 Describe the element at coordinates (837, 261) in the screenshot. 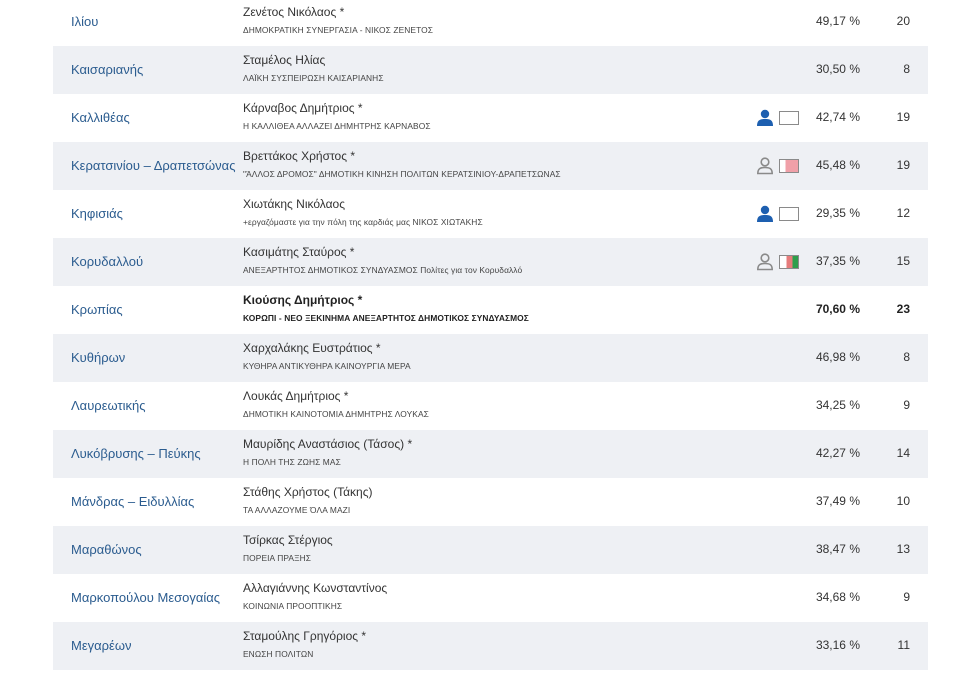

I see `vote-percentage: 37,35 %` at that location.